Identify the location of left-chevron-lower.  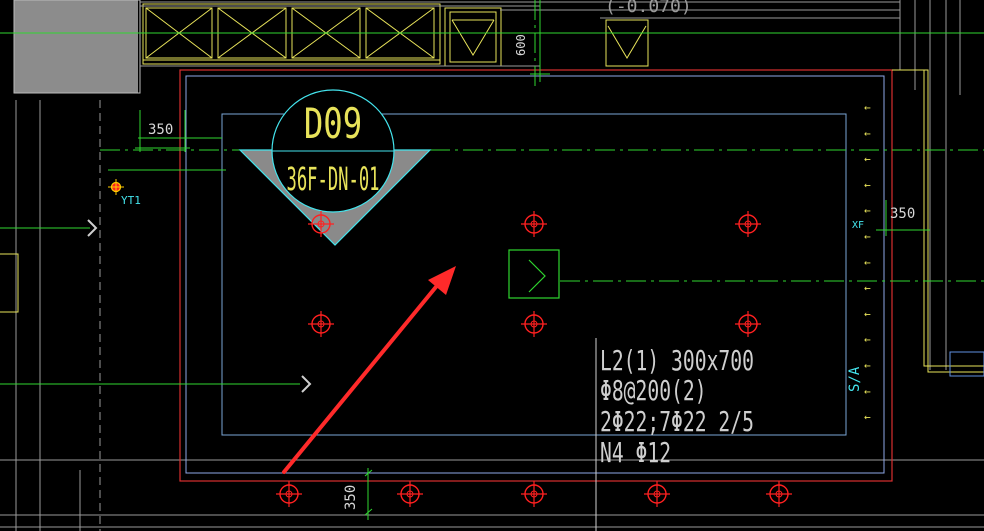
(306, 384).